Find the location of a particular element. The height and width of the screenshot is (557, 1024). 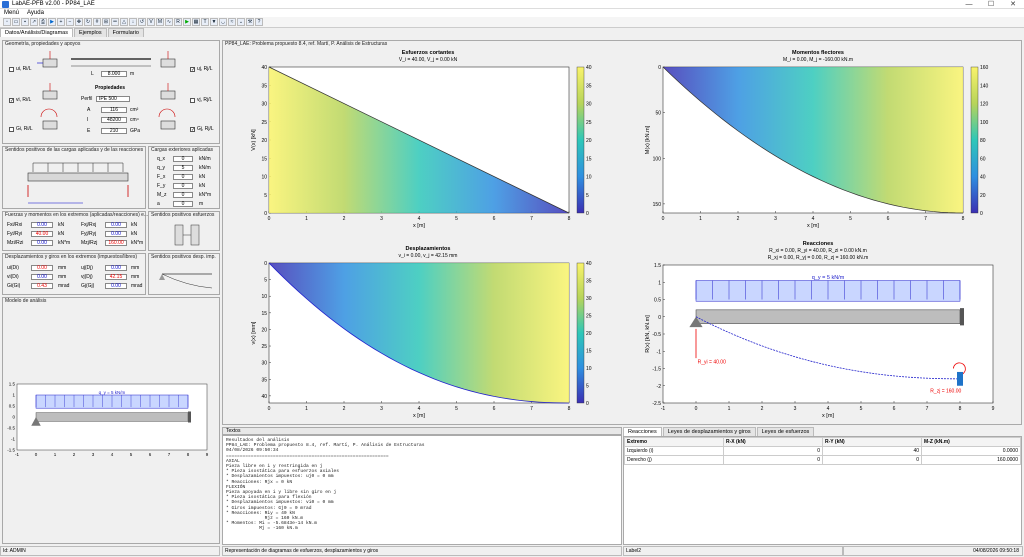

smile-icon: ◡ is located at coordinates (223, 22).